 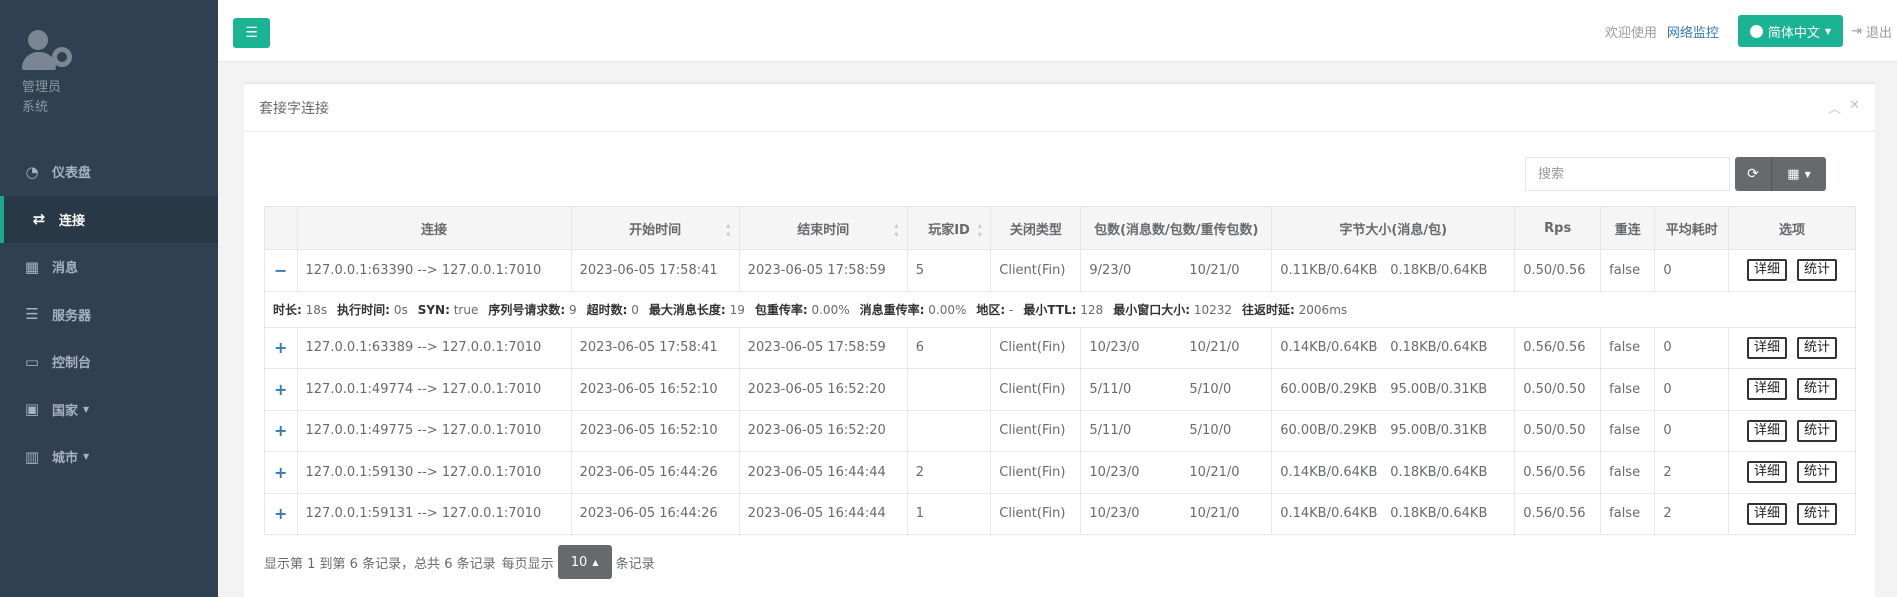 I want to click on detail-key: 执行时间:, so click(x=363, y=309).